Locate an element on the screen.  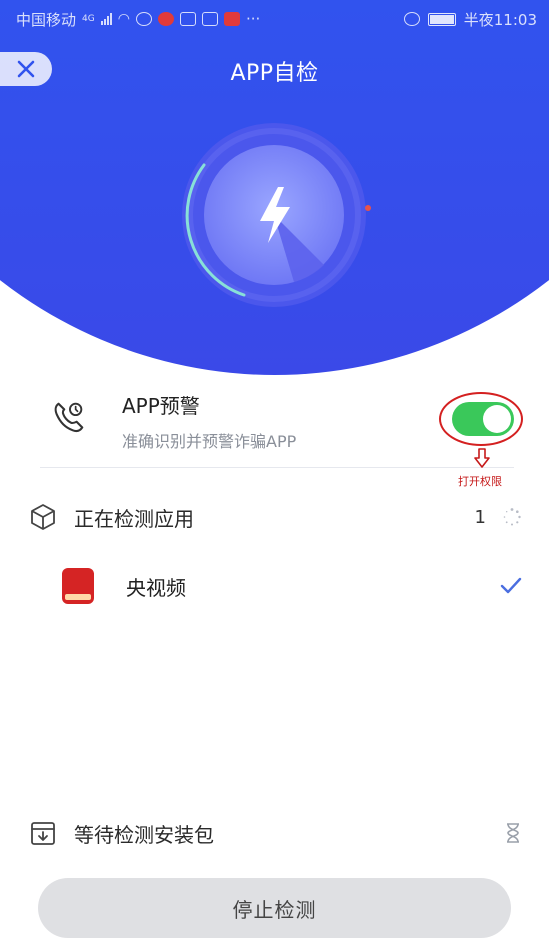
loading-spinner-icon is located at coordinates (512, 517).